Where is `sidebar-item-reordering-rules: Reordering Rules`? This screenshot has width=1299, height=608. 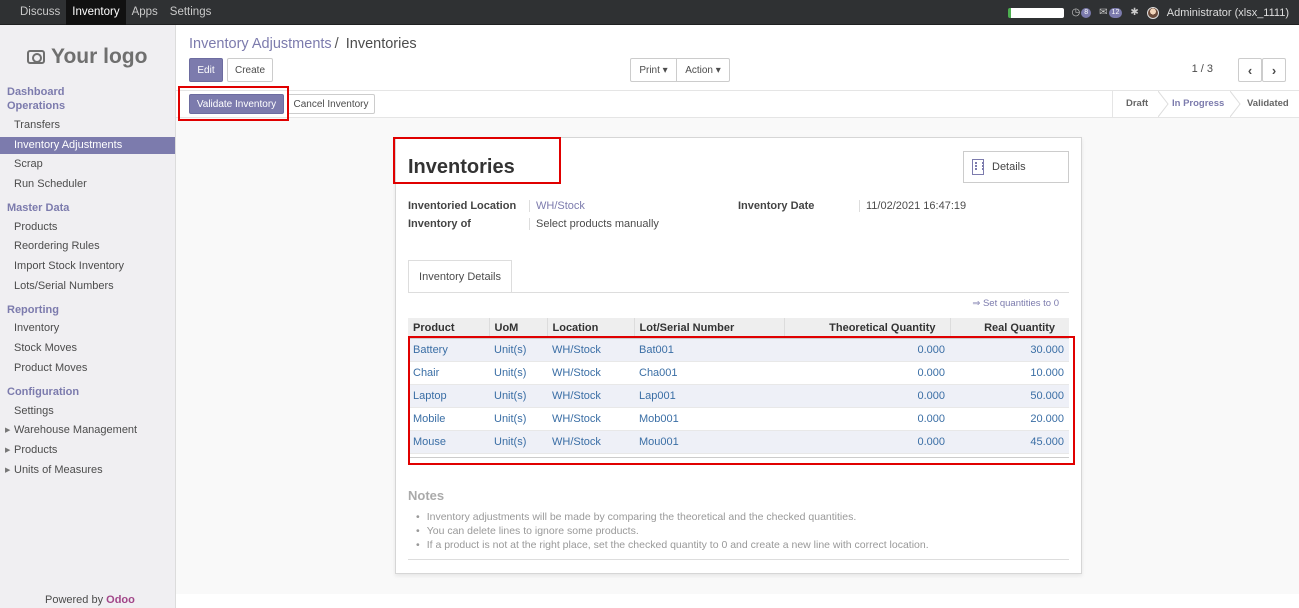
sidebar-item-reordering-rules: Reordering Rules is located at coordinates (87, 246).